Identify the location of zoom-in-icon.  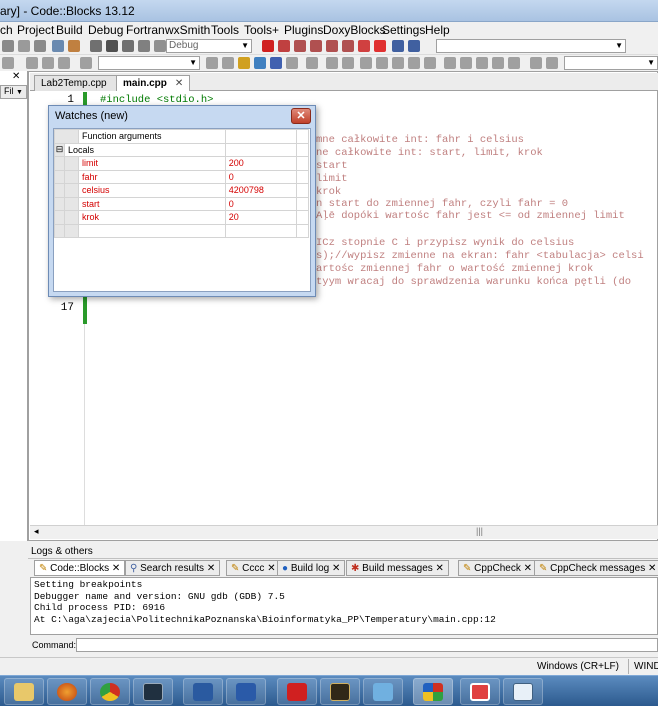
(498, 63).